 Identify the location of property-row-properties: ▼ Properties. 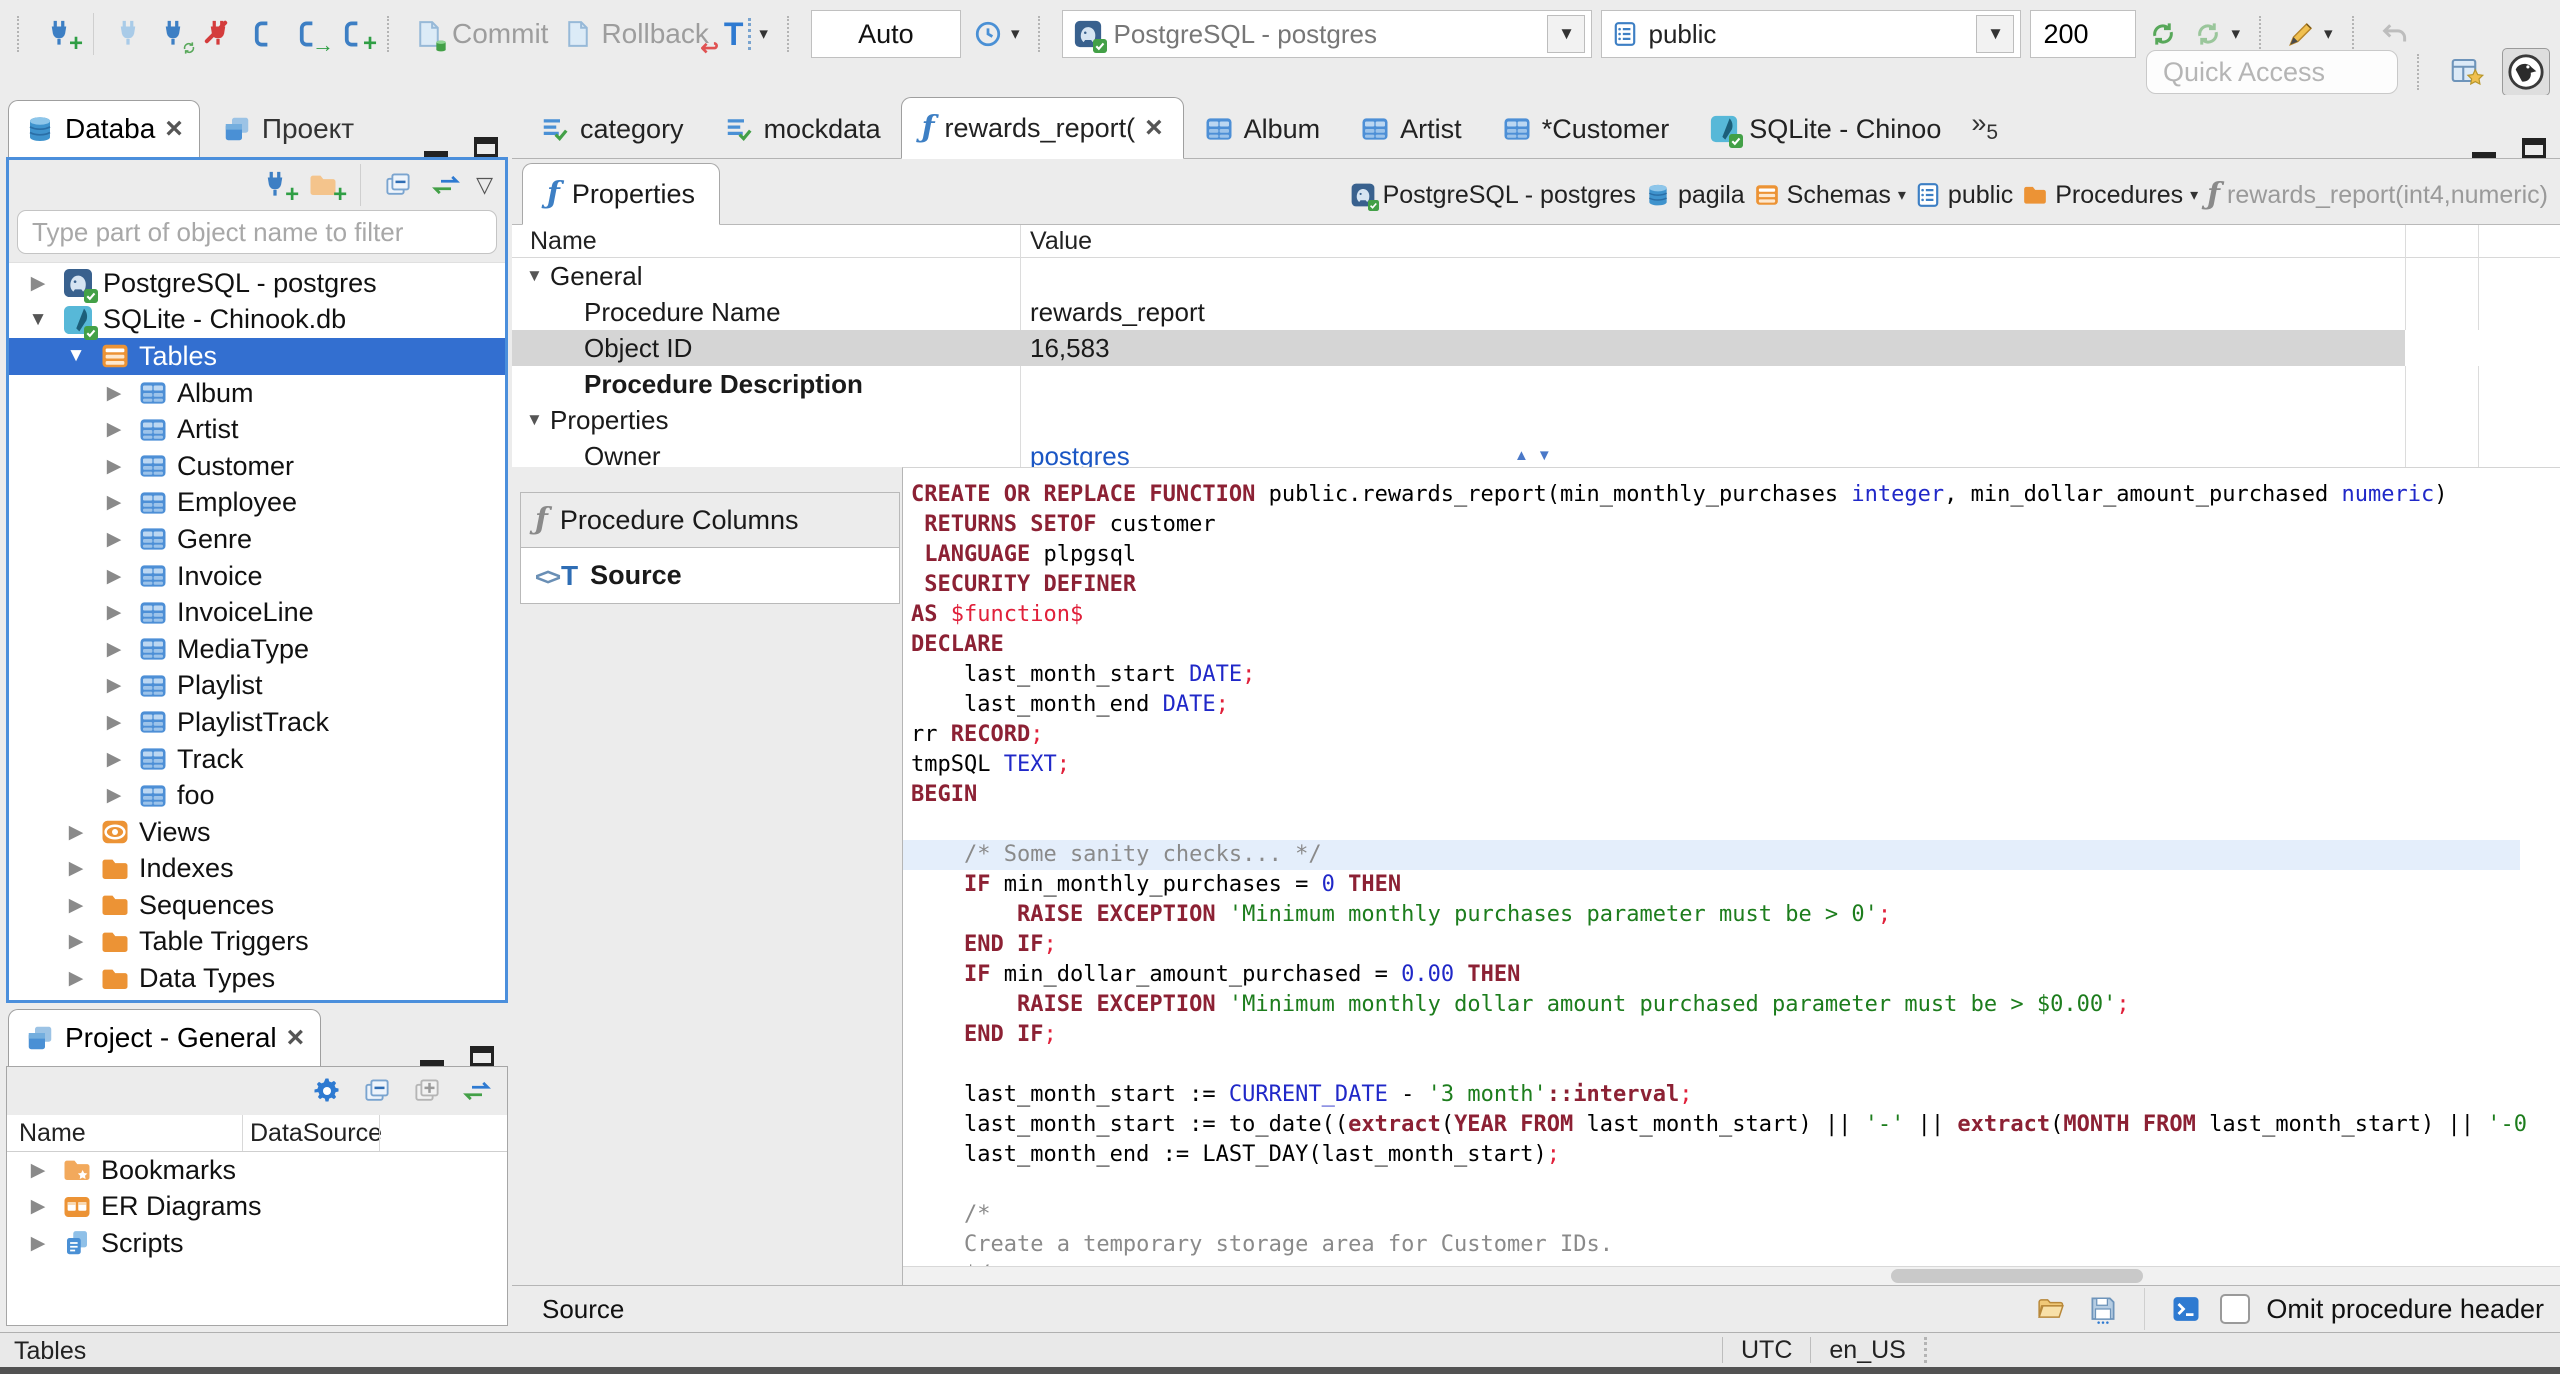
(1536, 420).